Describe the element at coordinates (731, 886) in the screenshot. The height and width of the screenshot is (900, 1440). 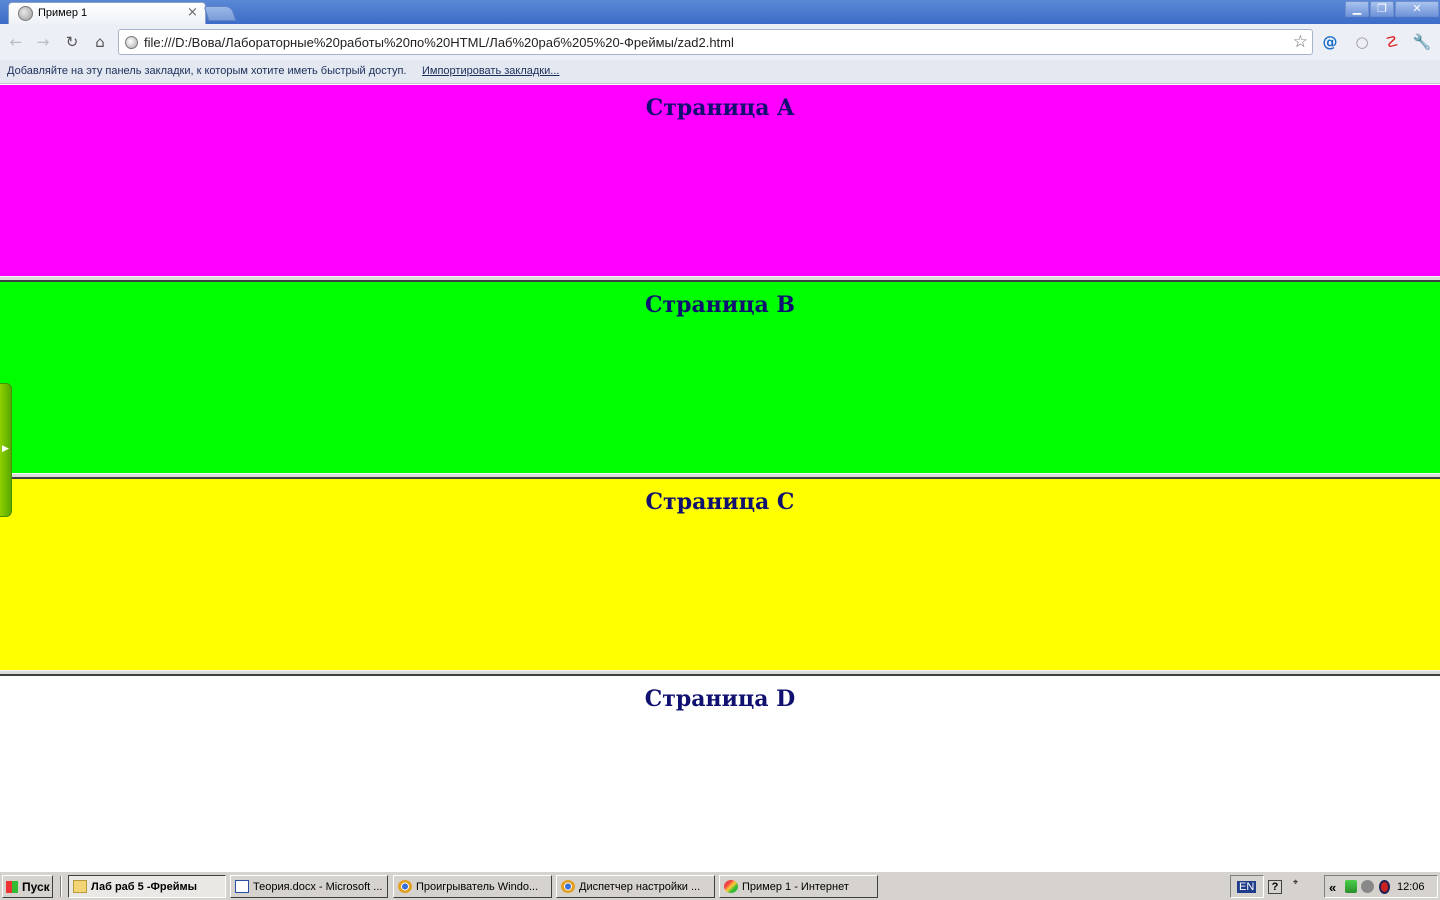
I see `ie-icon` at that location.